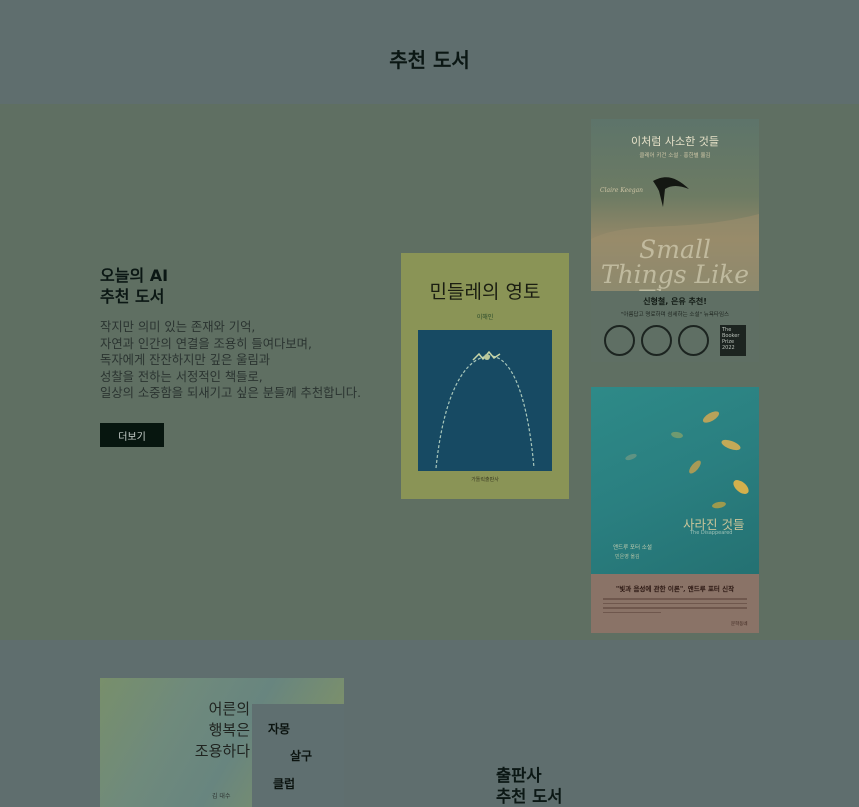  Describe the element at coordinates (529, 786) in the screenshot. I see `publisher-section-heading: 출판사 추천 도서` at that location.